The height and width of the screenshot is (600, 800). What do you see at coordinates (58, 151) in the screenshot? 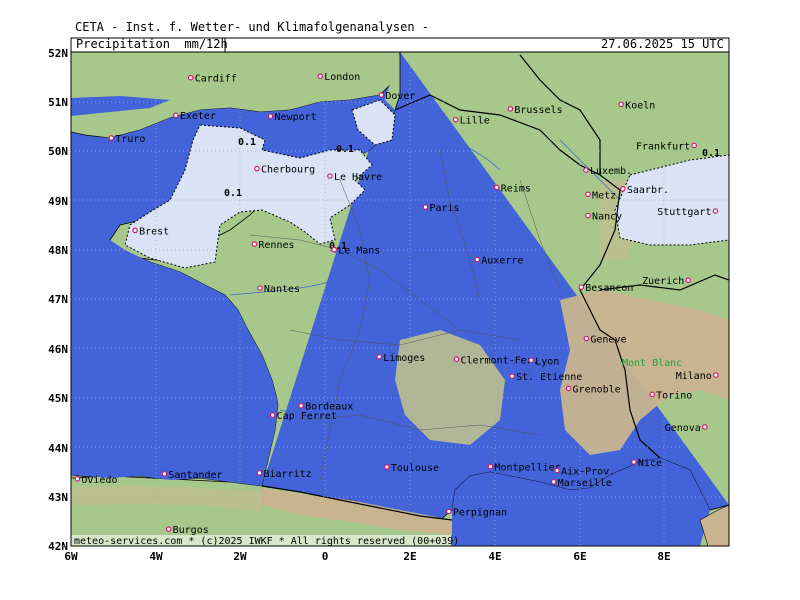
I see `lat-tick-label: 50N` at bounding box center [58, 151].